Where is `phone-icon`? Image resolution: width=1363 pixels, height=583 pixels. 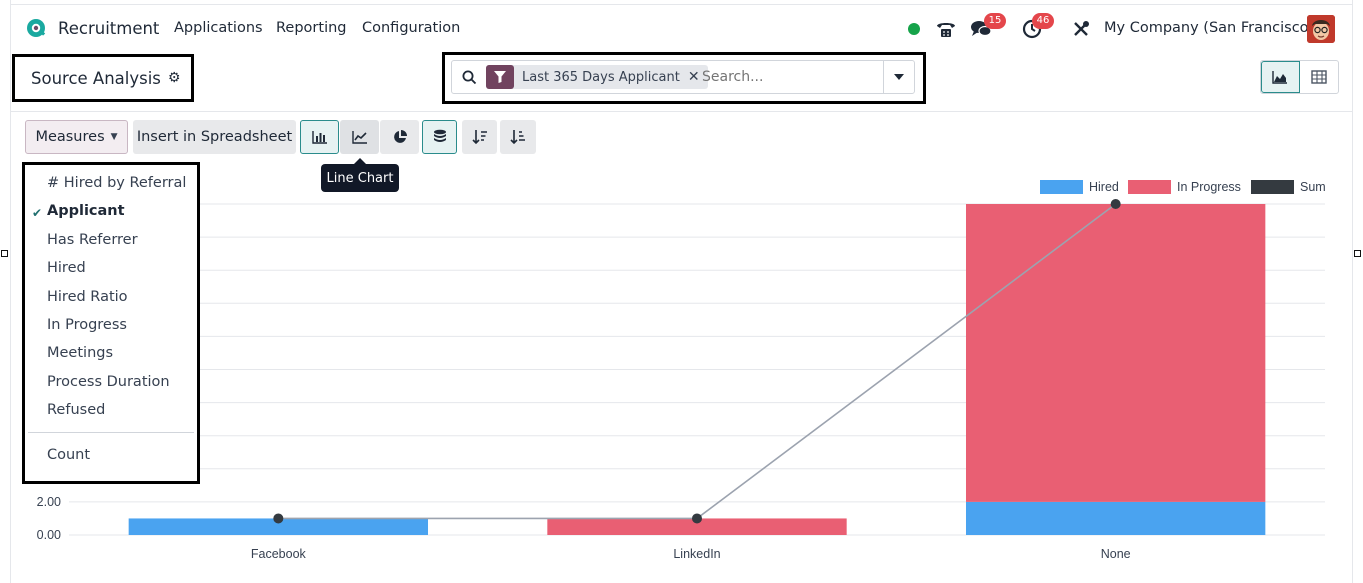
phone-icon is located at coordinates (946, 29).